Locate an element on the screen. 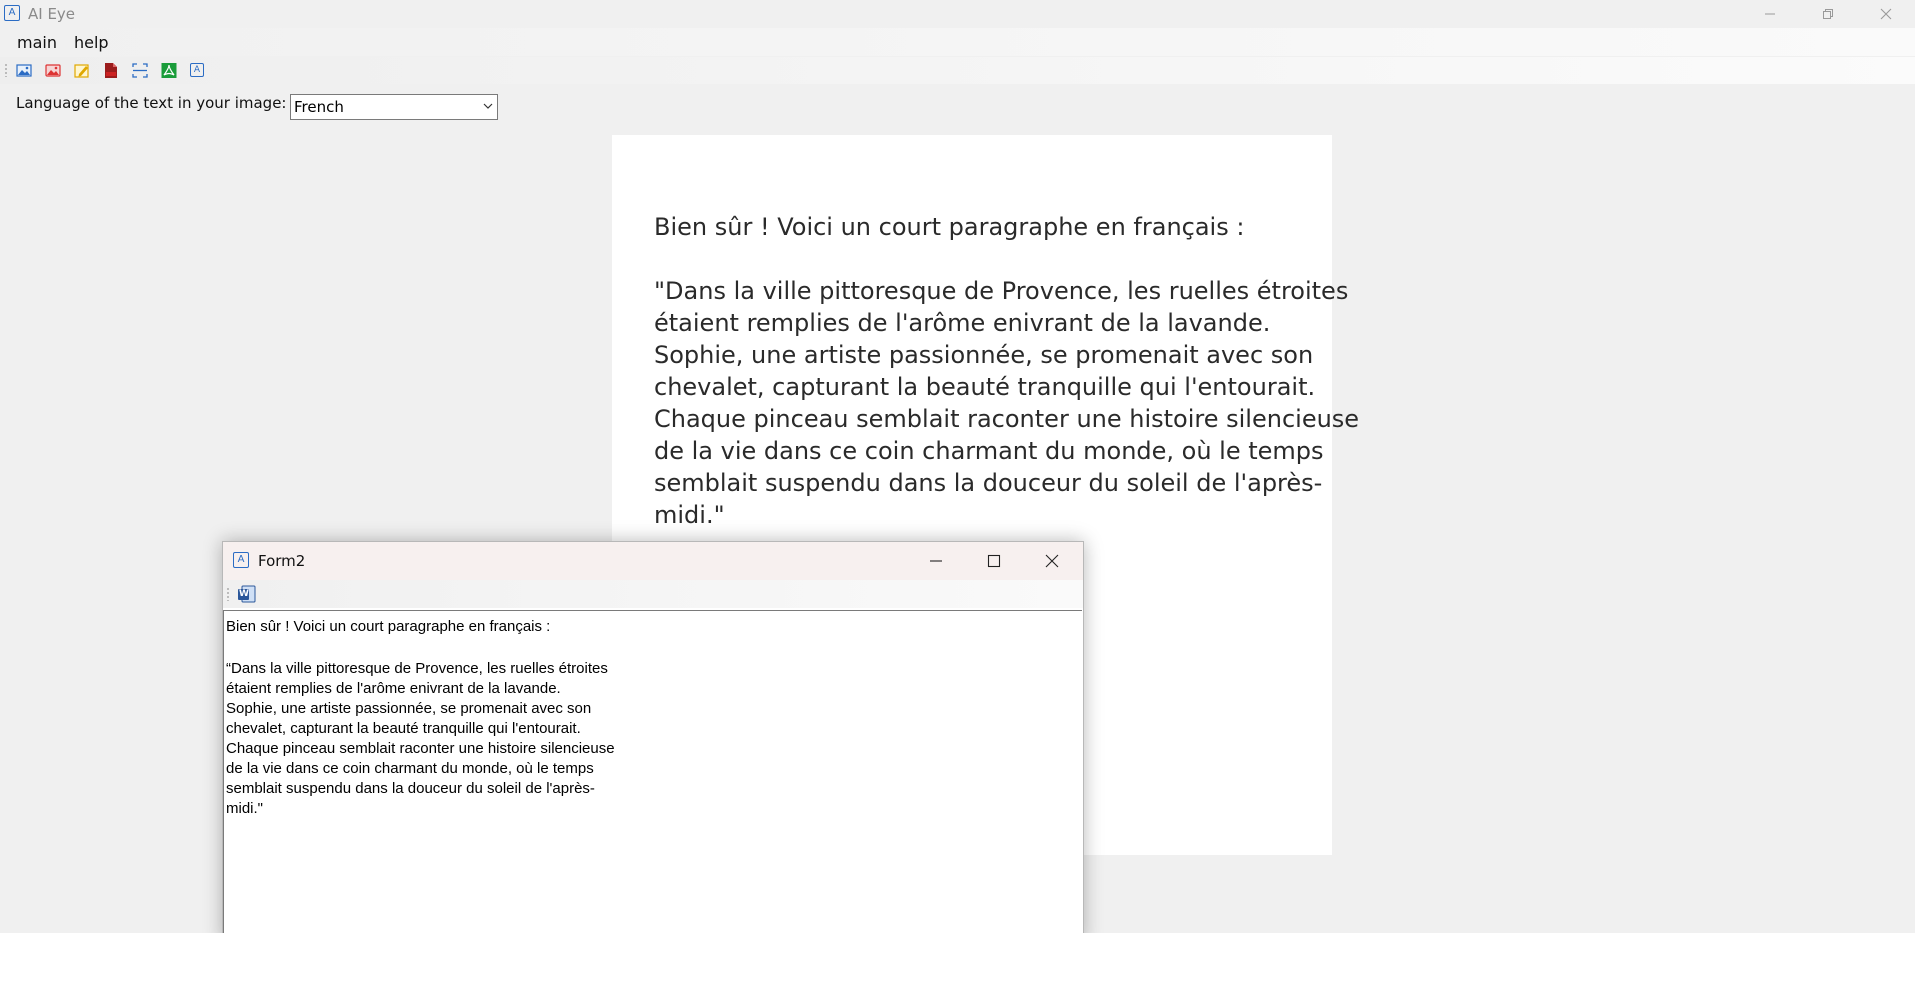 The height and width of the screenshot is (982, 1915). form2-title: Form2 is located at coordinates (282, 561).